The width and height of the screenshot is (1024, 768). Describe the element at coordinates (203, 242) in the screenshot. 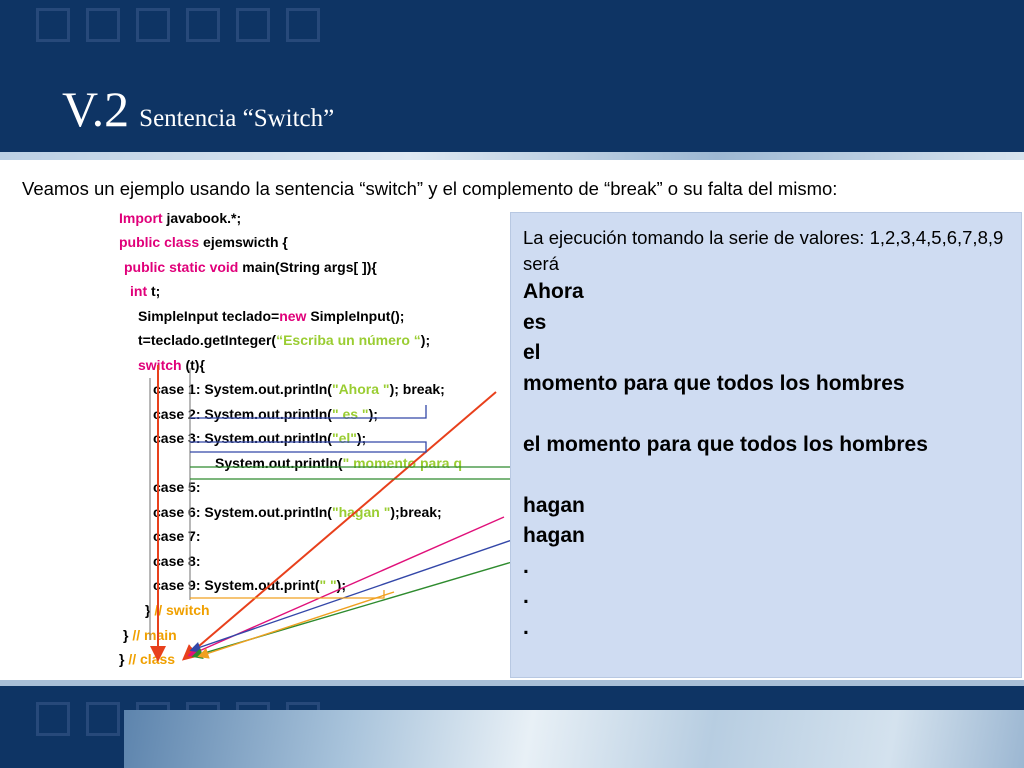

I see `code-line: public class ejemswicth {` at that location.